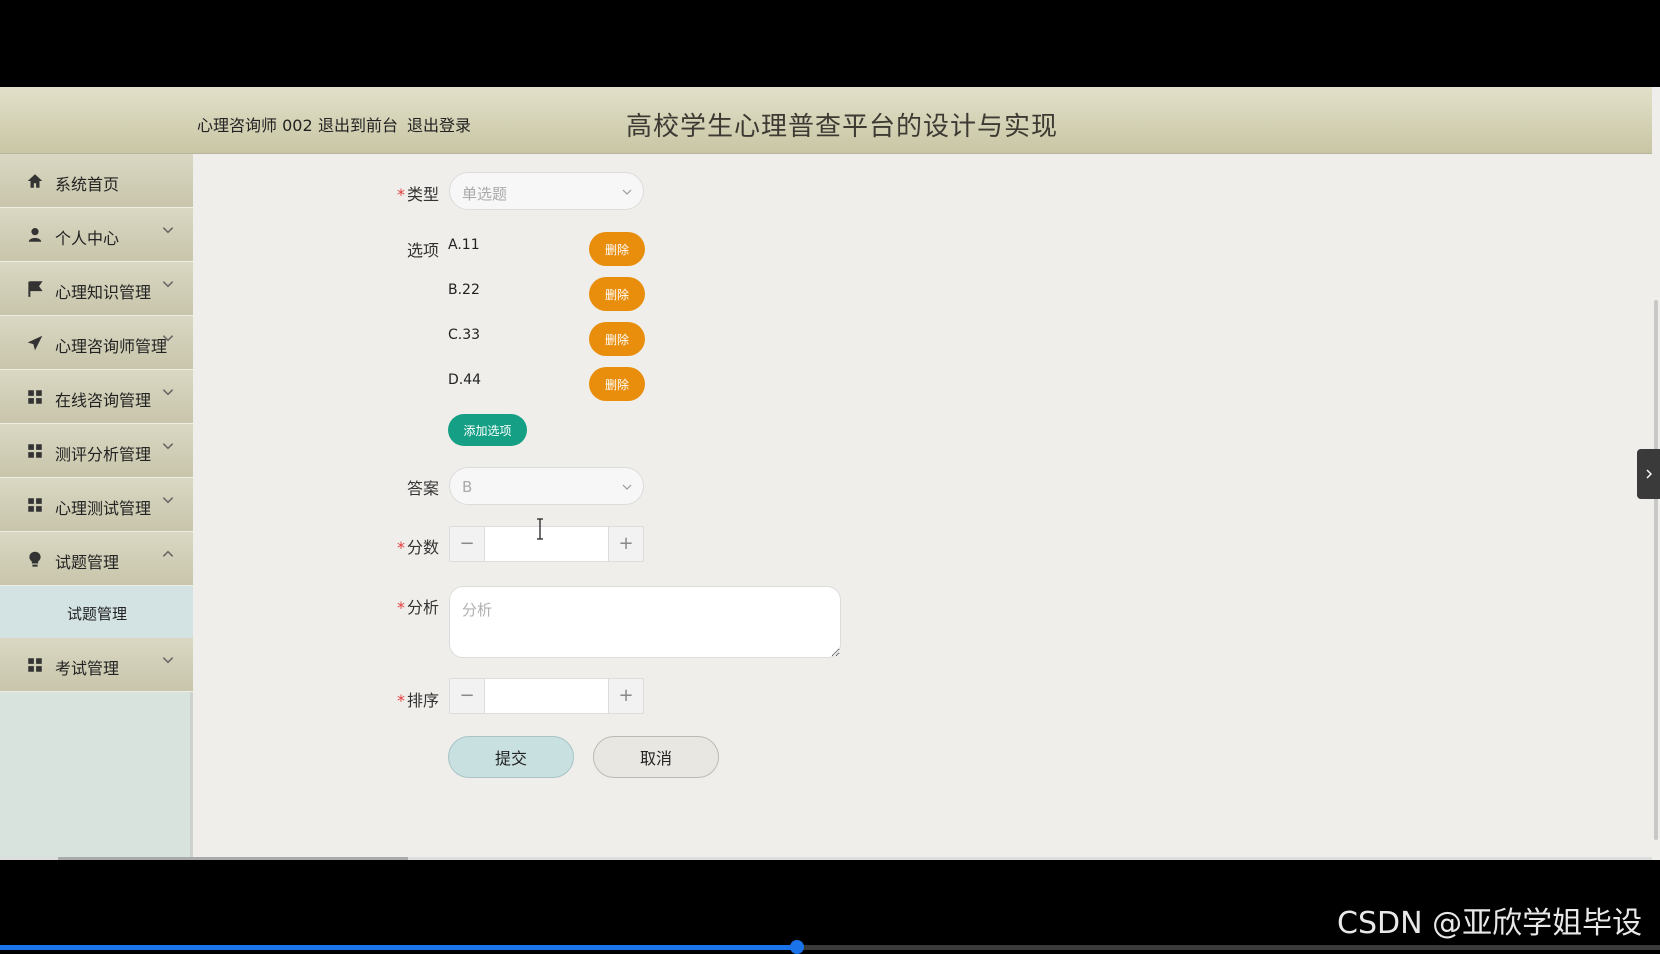  I want to click on chevron-up-icon, so click(168, 553).